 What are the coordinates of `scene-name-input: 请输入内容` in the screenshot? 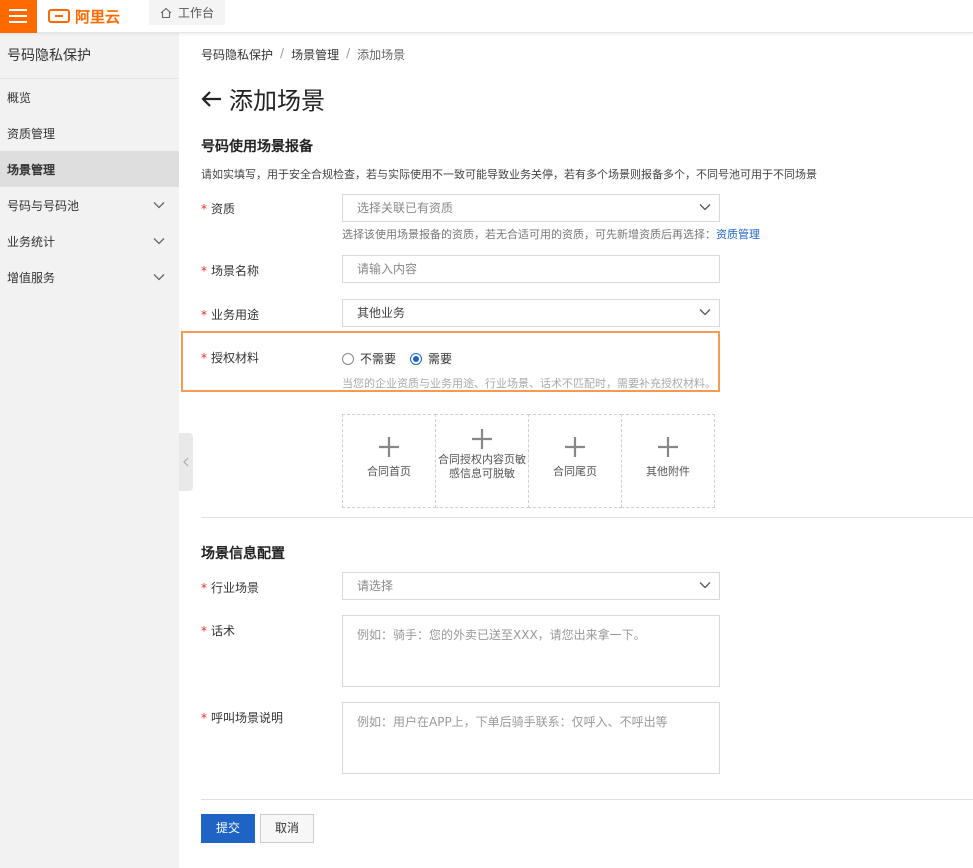 It's located at (531, 269).